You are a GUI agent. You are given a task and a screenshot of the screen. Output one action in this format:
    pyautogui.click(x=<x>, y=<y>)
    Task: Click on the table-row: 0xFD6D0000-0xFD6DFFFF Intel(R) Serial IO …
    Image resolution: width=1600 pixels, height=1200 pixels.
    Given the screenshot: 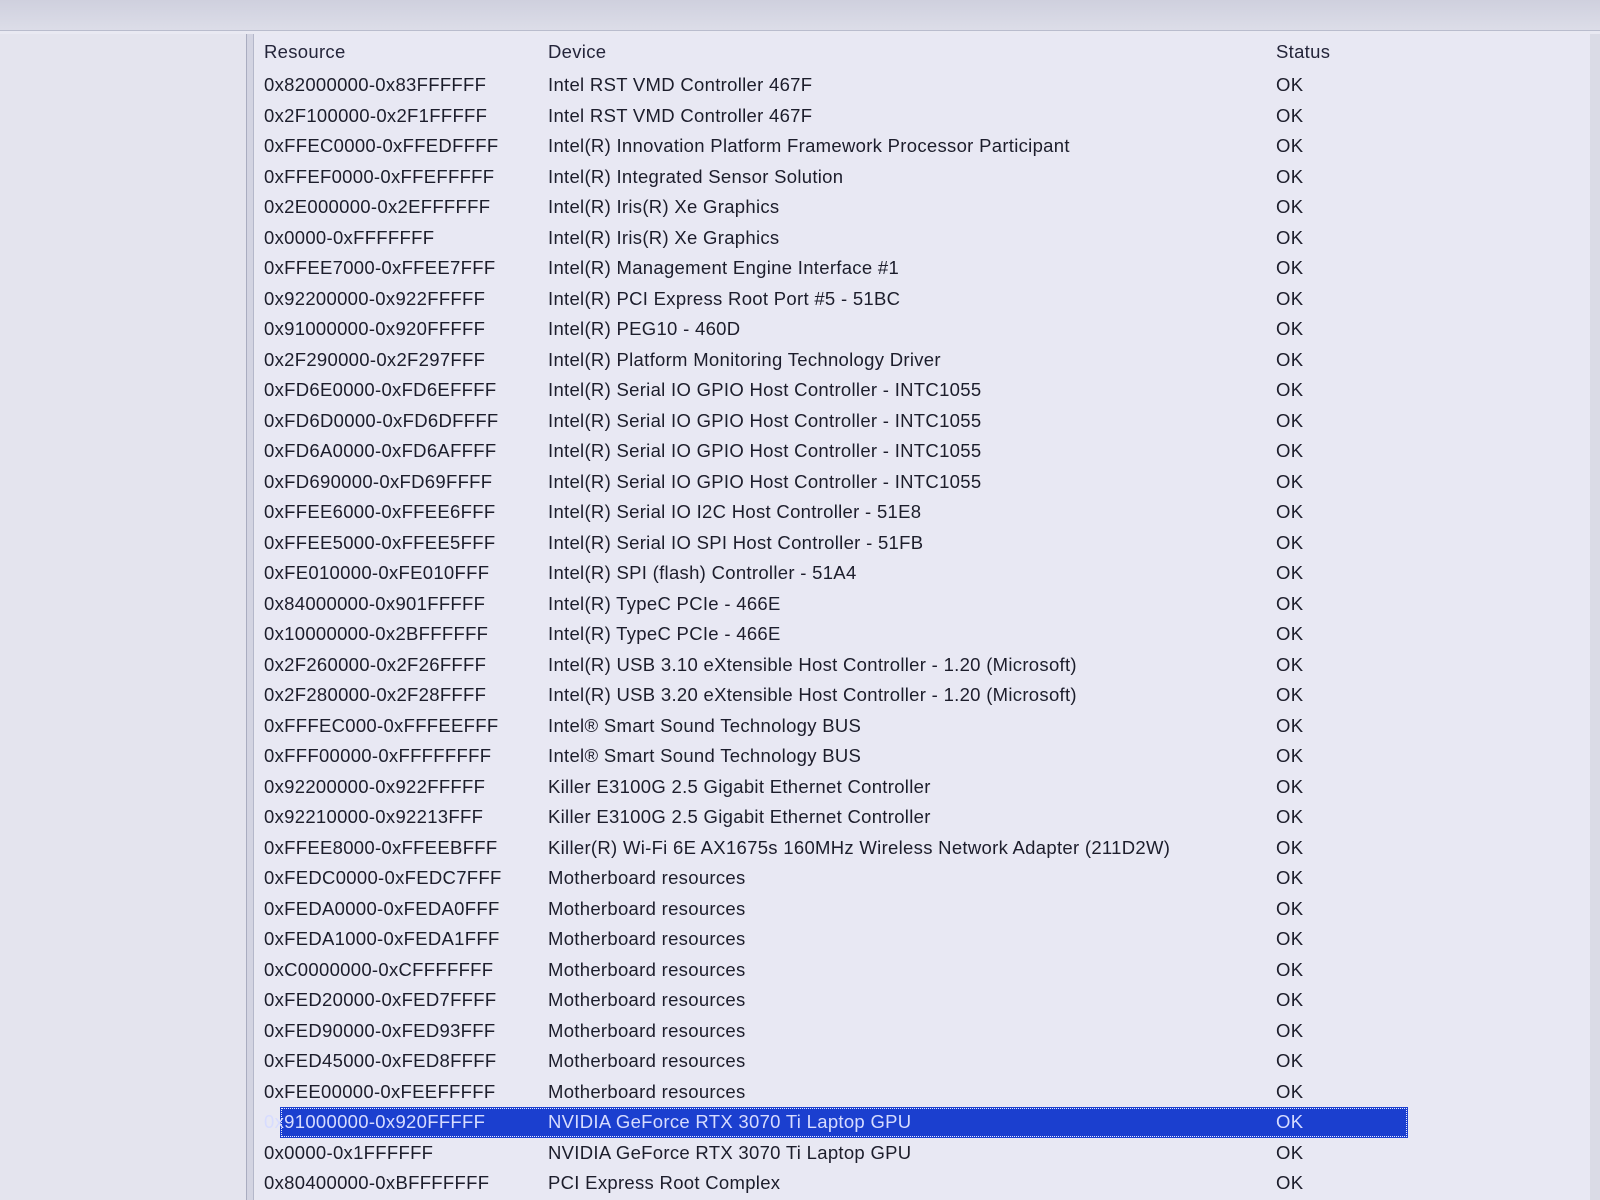 What is the action you would take?
    pyautogui.click(x=928, y=421)
    